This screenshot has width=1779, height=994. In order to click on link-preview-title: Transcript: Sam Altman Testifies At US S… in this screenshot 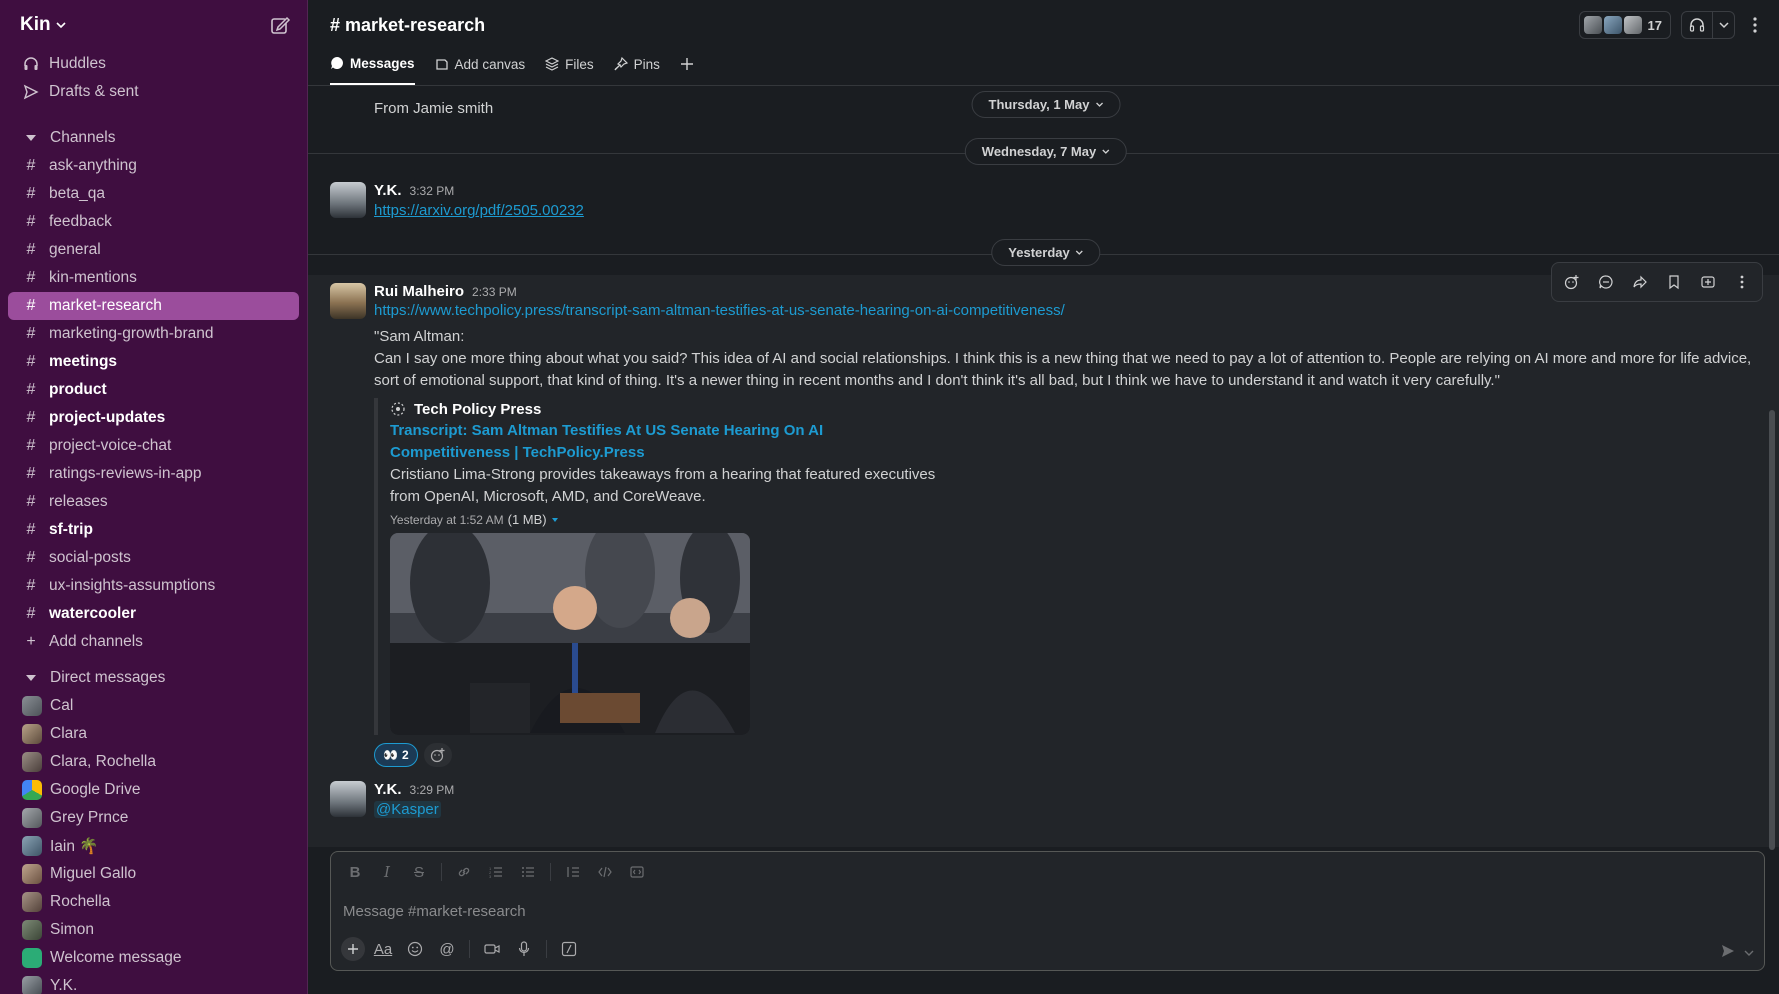, I will do `click(655, 442)`.